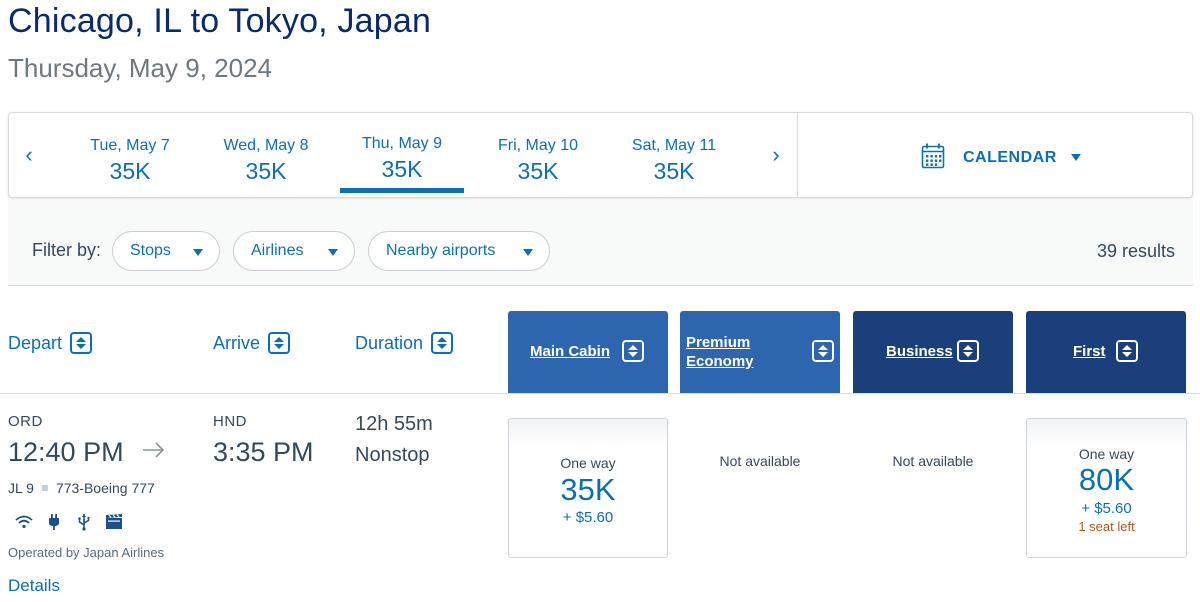 This screenshot has width=1200, height=602. I want to click on results-count: 39 results, so click(1135, 251).